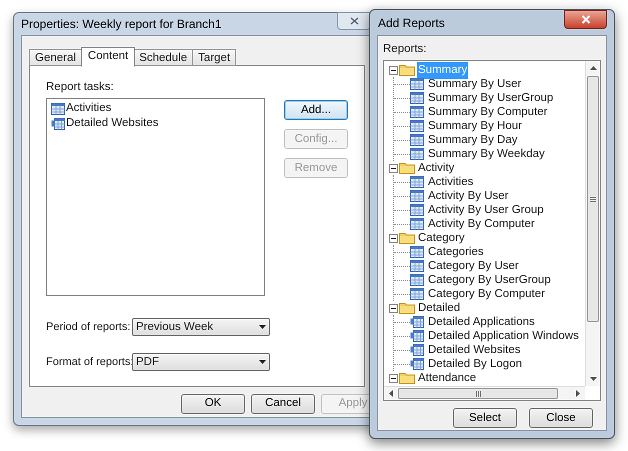 This screenshot has height=451, width=628. I want to click on field-label: Format of reports:, so click(89, 362).